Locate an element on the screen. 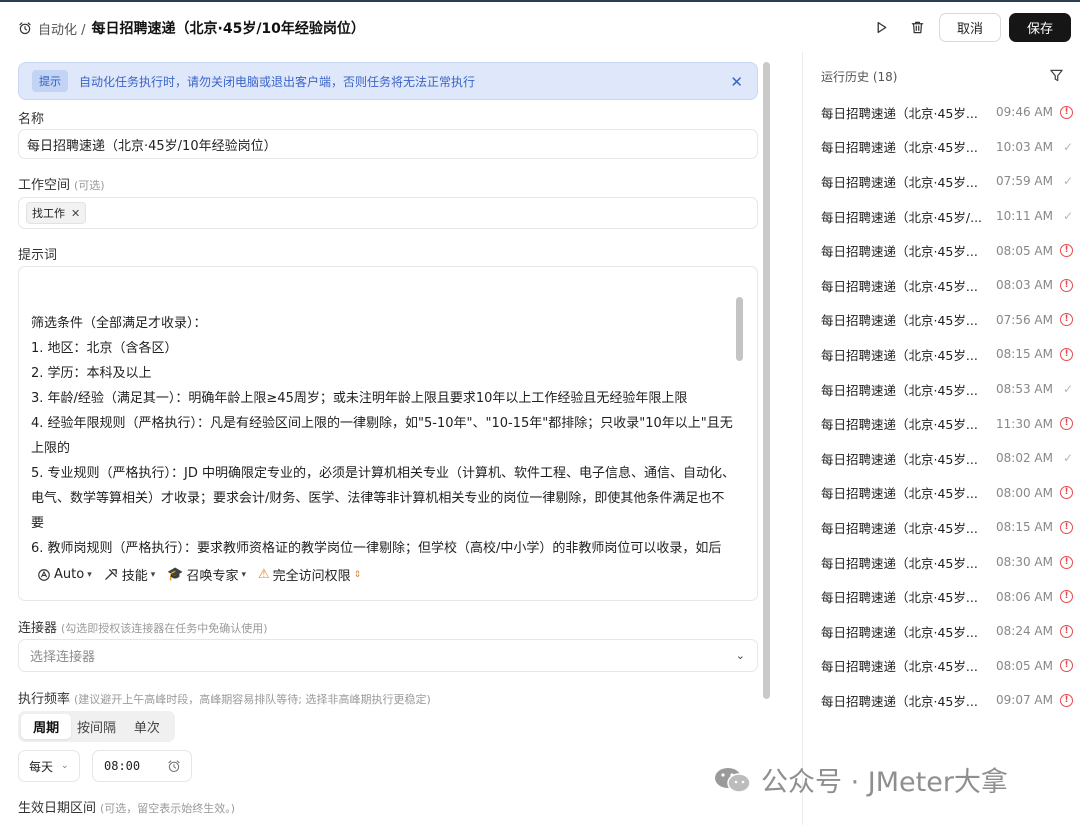 Image resolution: width=1080 pixels, height=825 pixels. filter-button is located at coordinates (1056, 77).